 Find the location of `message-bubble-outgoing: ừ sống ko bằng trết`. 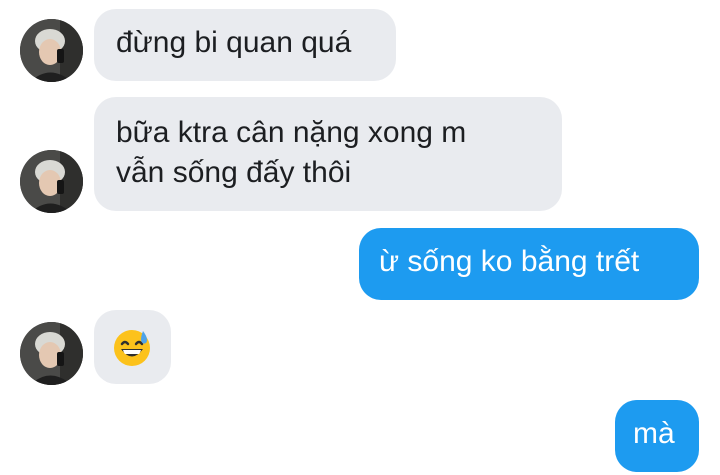

message-bubble-outgoing: ừ sống ko bằng trết is located at coordinates (529, 264).